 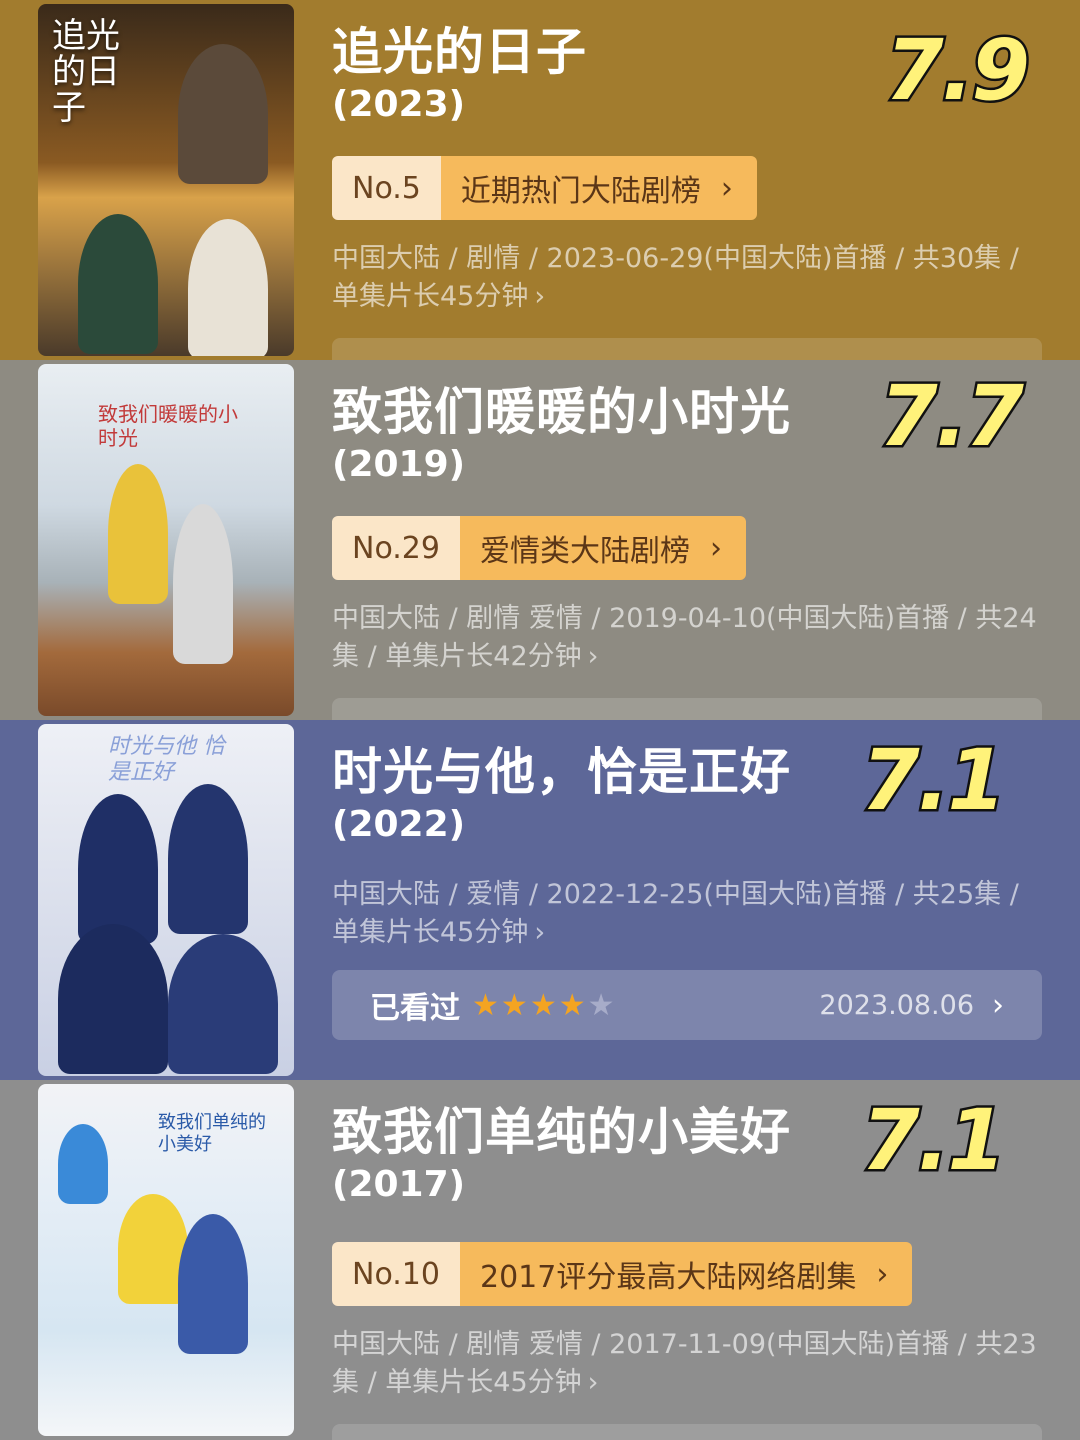 I want to click on drama-title: 时光与他，恰是正好, so click(x=561, y=768).